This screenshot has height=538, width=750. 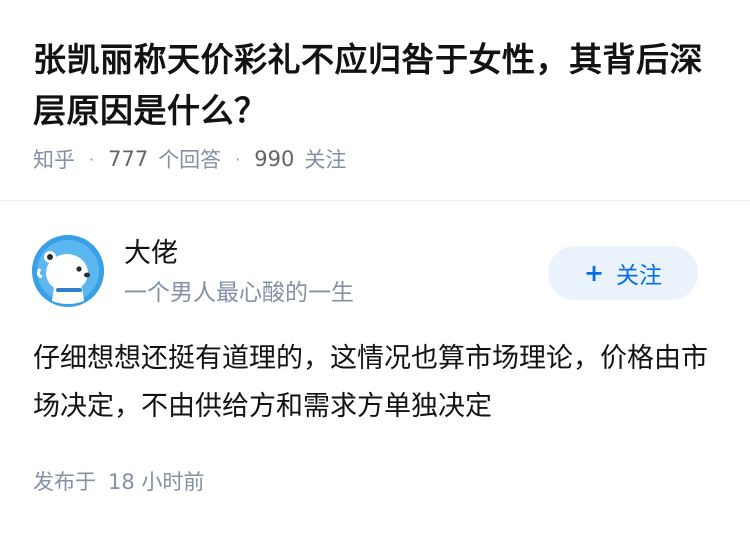 What do you see at coordinates (156, 482) in the screenshot?
I see `published-time: 18 小时前` at bounding box center [156, 482].